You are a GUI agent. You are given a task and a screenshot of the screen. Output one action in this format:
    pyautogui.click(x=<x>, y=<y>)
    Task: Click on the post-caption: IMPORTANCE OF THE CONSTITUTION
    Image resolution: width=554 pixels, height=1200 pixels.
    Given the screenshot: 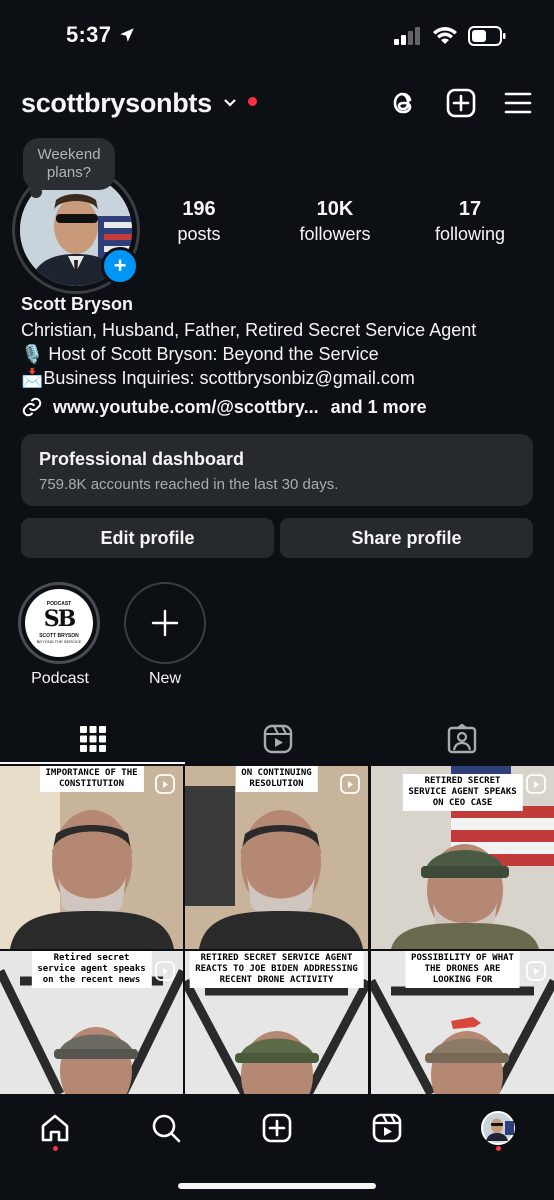 What is the action you would take?
    pyautogui.click(x=91, y=779)
    